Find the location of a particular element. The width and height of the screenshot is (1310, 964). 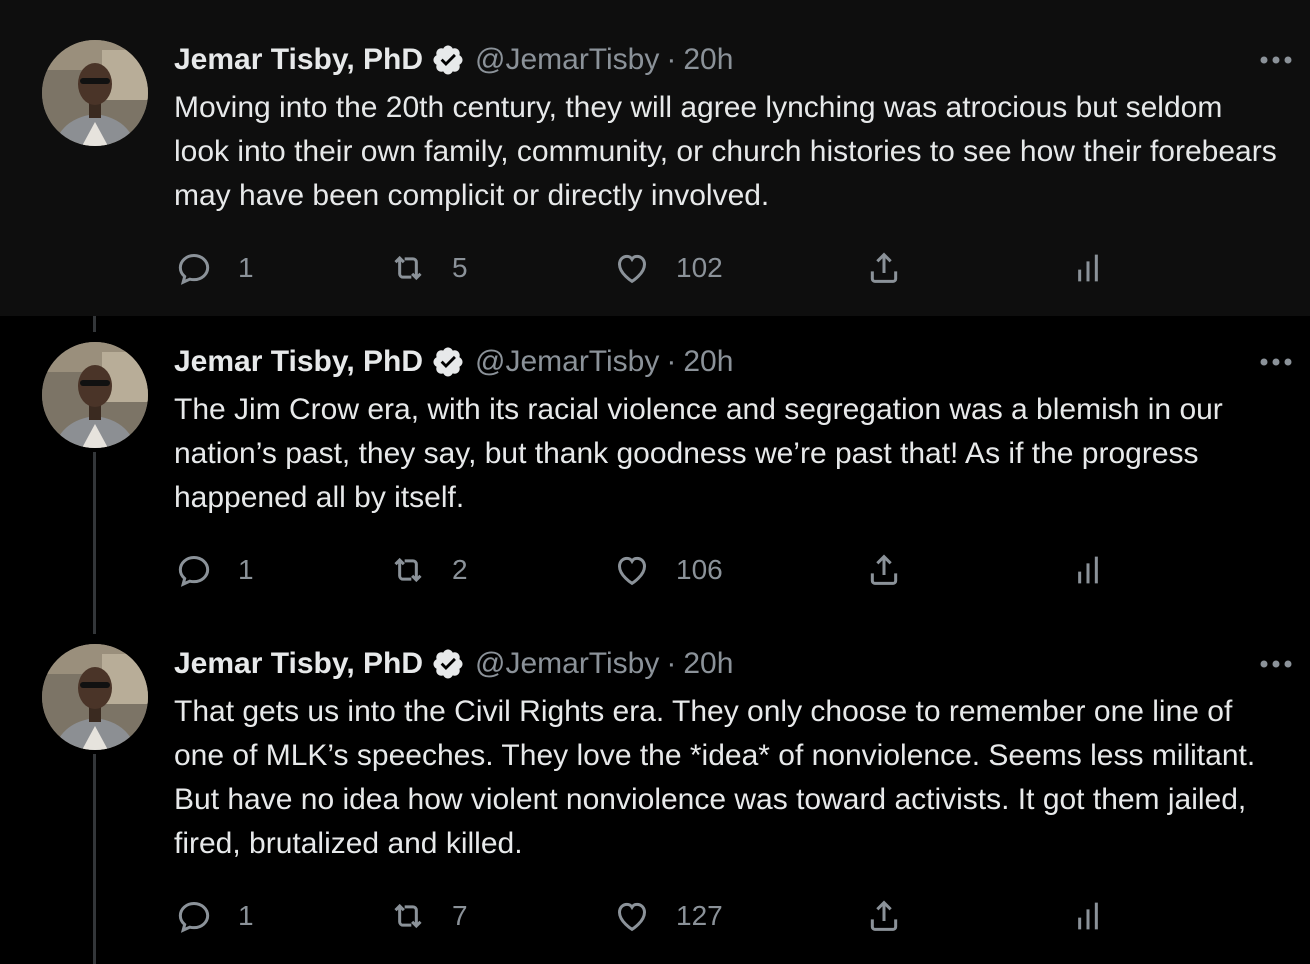

like-count: 127 is located at coordinates (699, 915).